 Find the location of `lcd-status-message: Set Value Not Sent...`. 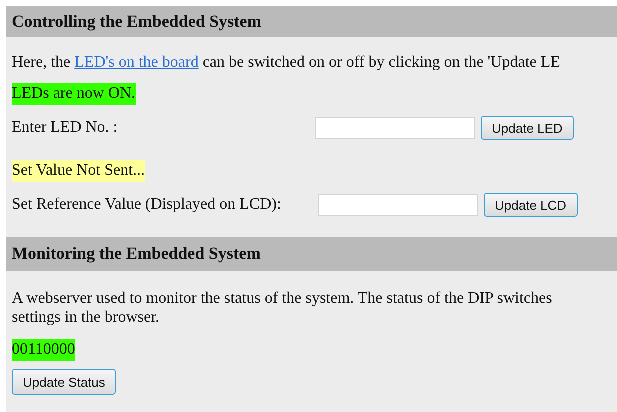

lcd-status-message: Set Value Not Sent... is located at coordinates (79, 171).